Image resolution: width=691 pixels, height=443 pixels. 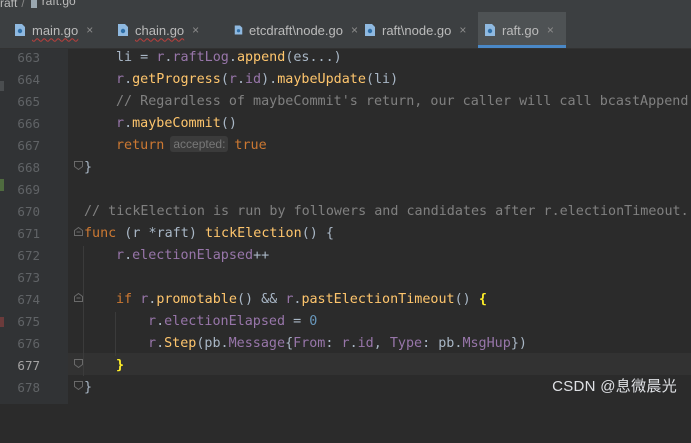 I want to click on code-line: r.maybeCommit(), so click(x=176, y=123).